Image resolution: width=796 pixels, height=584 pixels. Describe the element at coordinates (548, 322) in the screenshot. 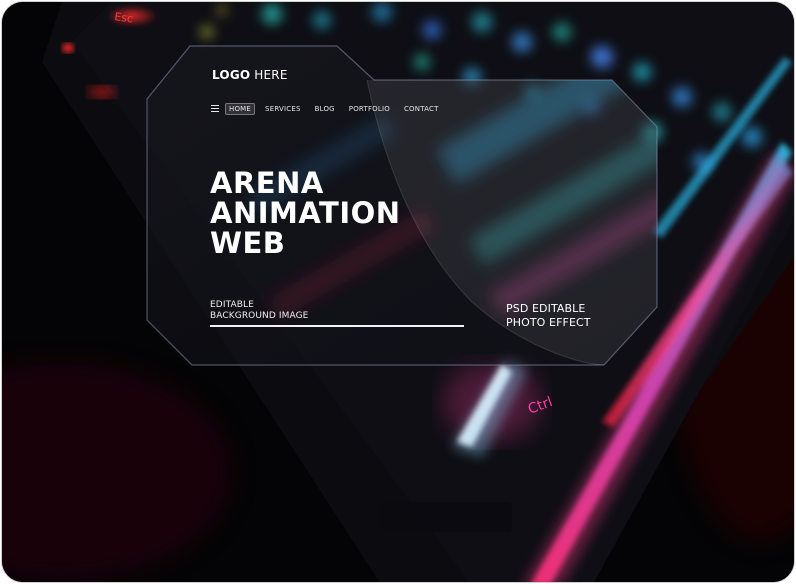

I see `psd-caption-line-2: PHOTO EFFECT` at that location.